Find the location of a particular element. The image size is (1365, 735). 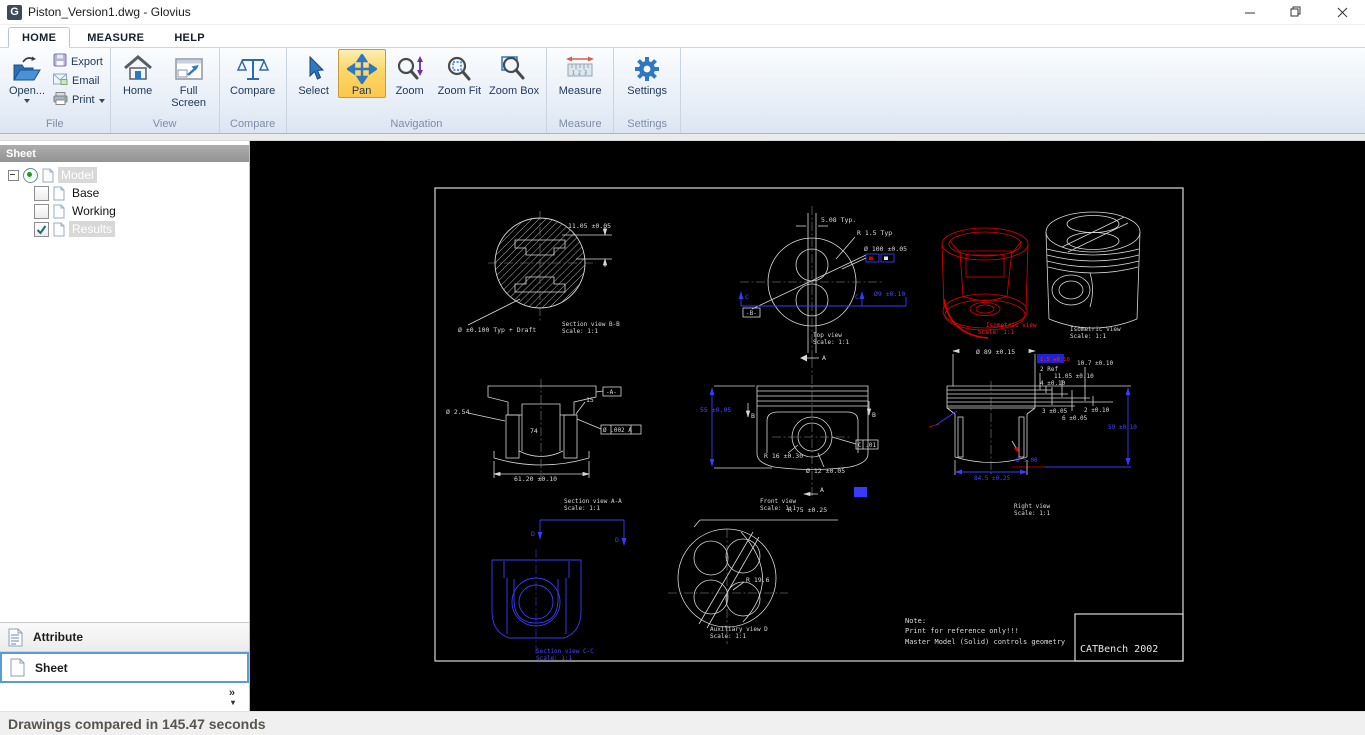

zoom-button: Zoom is located at coordinates (410, 73).